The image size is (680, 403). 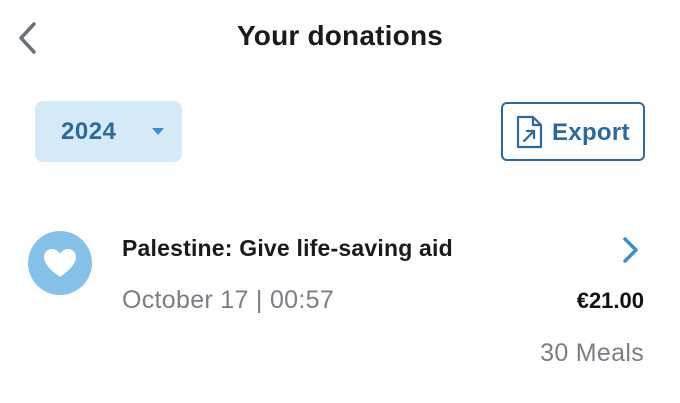 What do you see at coordinates (630, 250) in the screenshot?
I see `chevron-right-icon` at bounding box center [630, 250].